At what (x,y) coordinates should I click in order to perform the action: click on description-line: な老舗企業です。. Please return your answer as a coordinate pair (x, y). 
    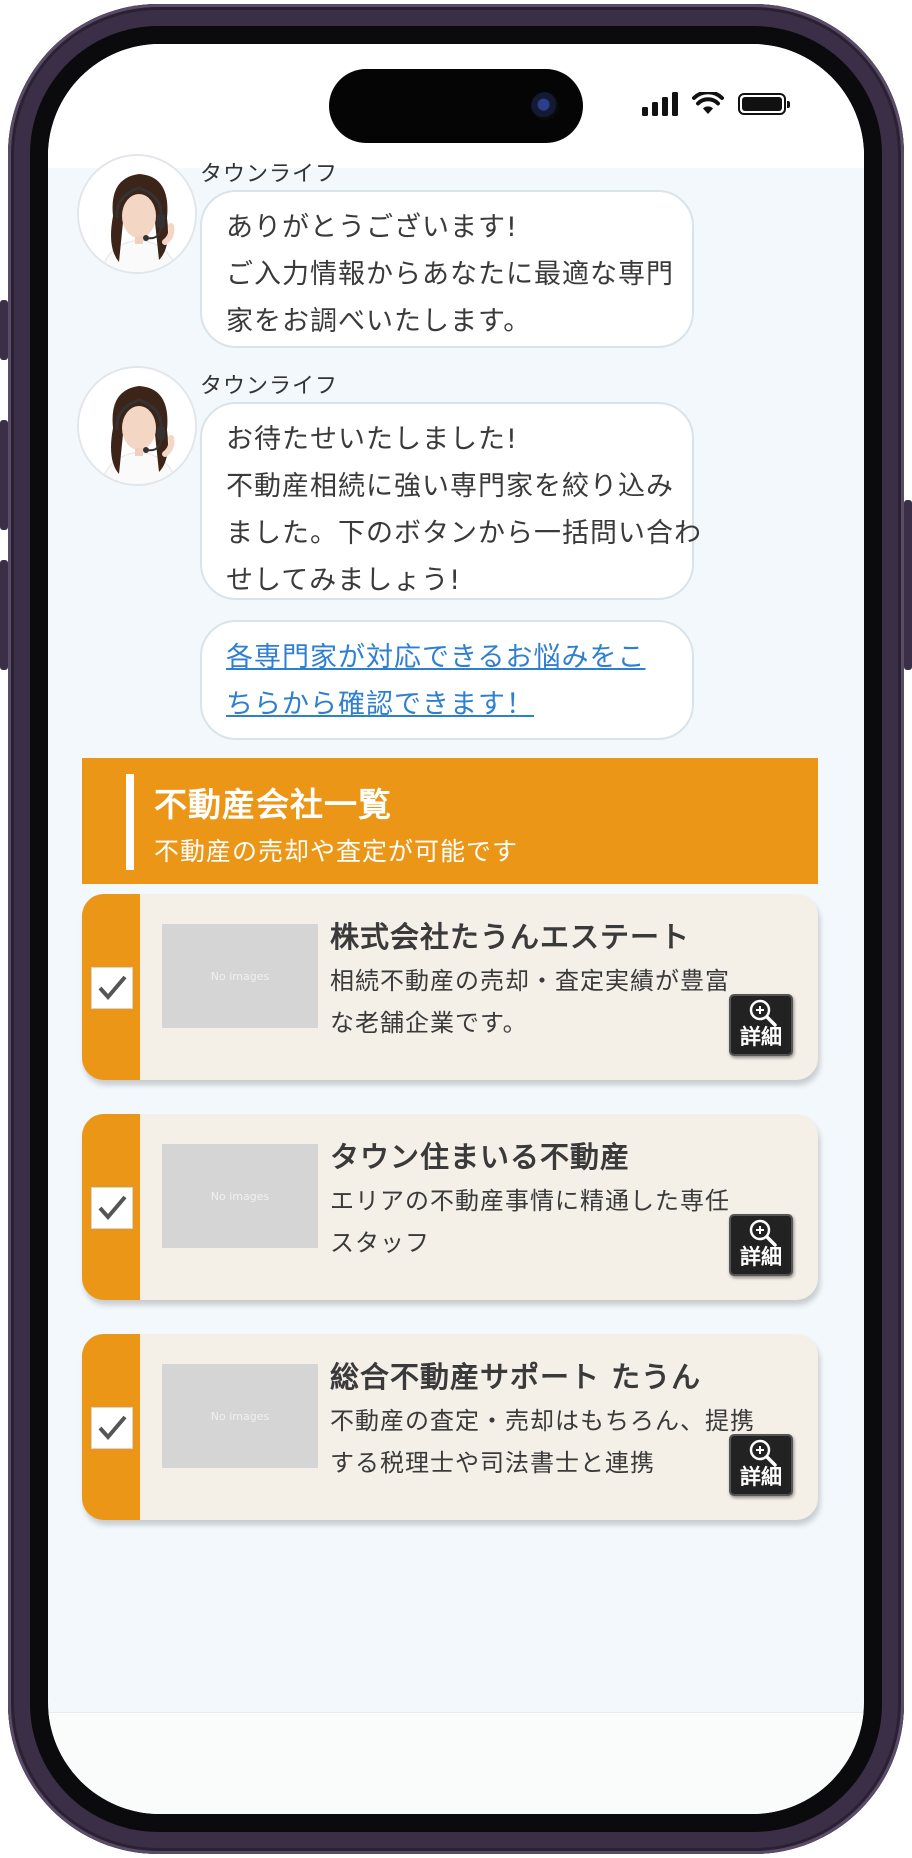
    Looking at the image, I should click on (429, 1023).